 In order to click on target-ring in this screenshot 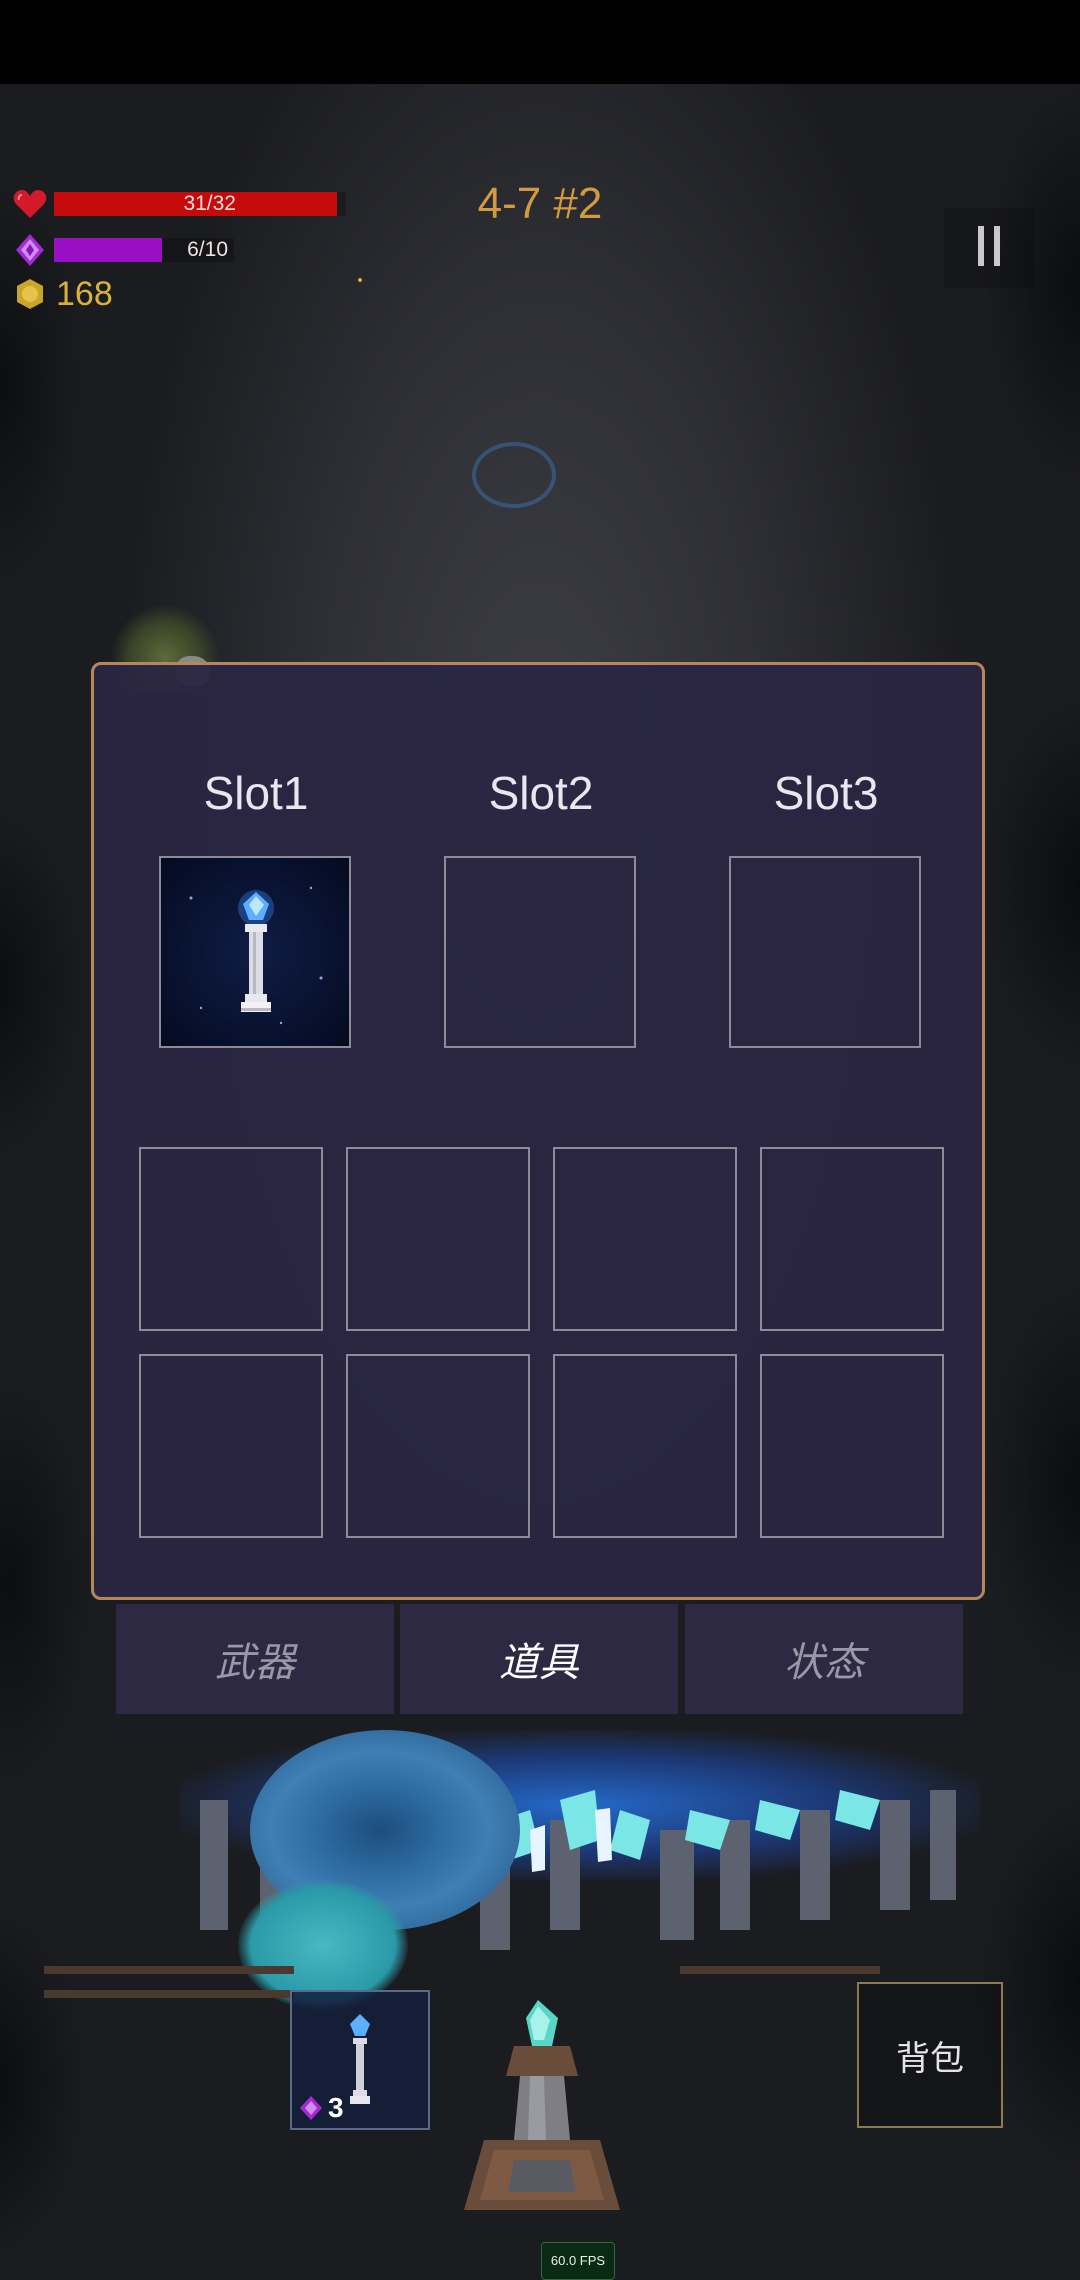, I will do `click(514, 475)`.